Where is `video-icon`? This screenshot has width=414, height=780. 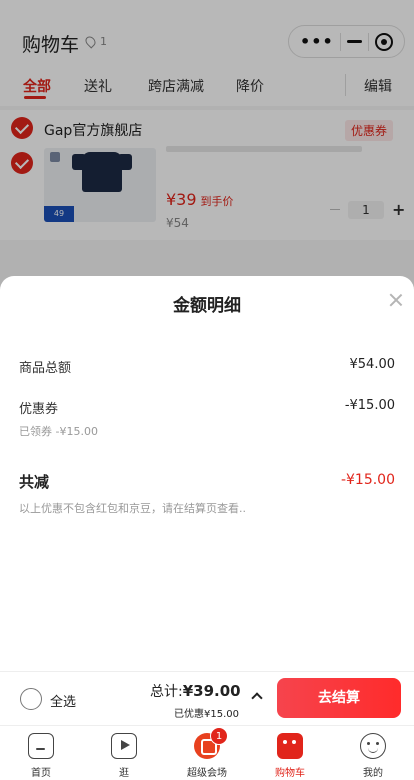 video-icon is located at coordinates (124, 746).